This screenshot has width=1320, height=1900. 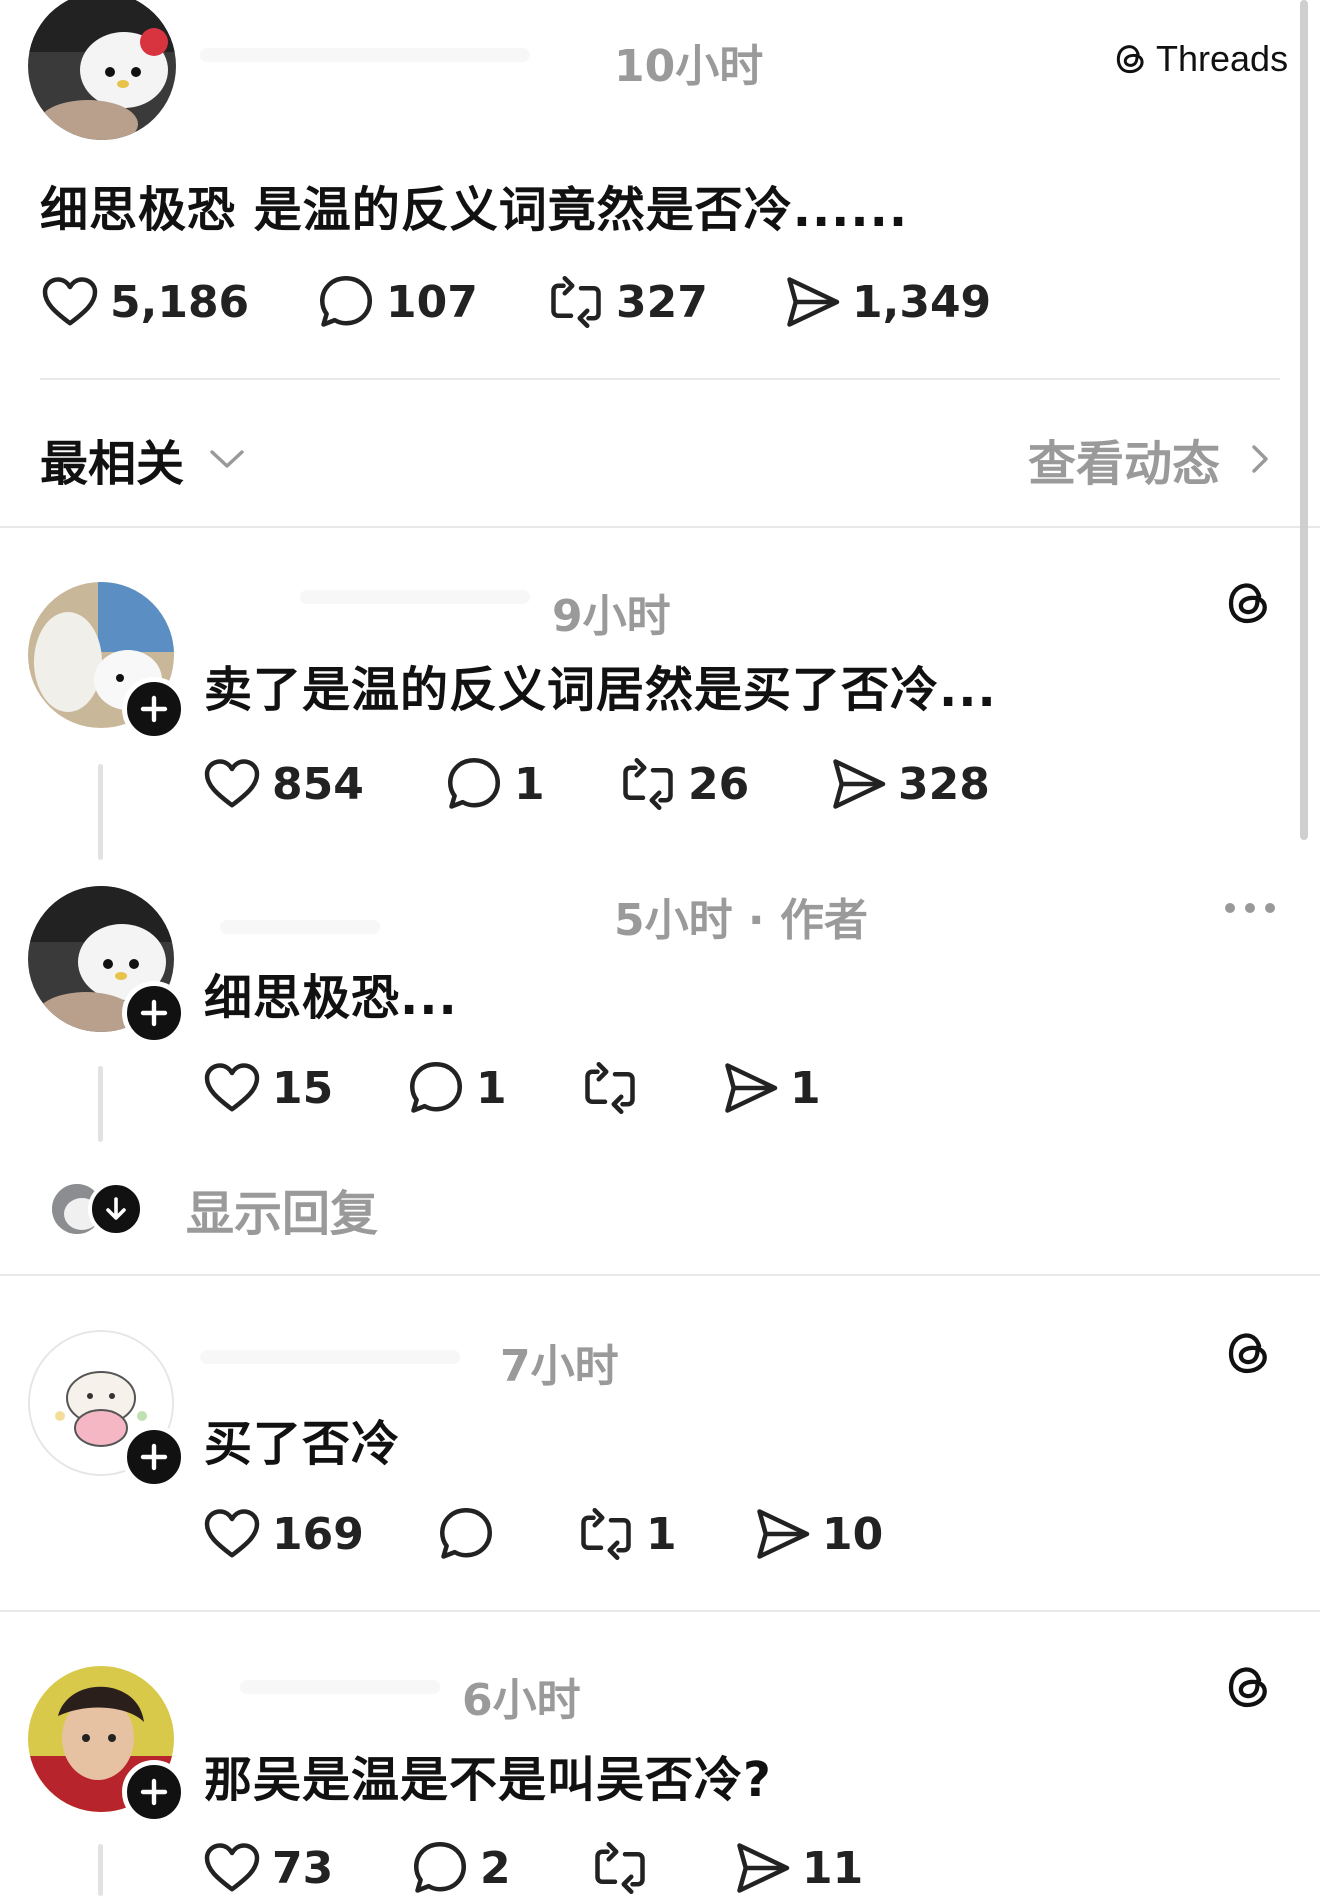 What do you see at coordinates (102, 70) in the screenshot?
I see `author-avatar` at bounding box center [102, 70].